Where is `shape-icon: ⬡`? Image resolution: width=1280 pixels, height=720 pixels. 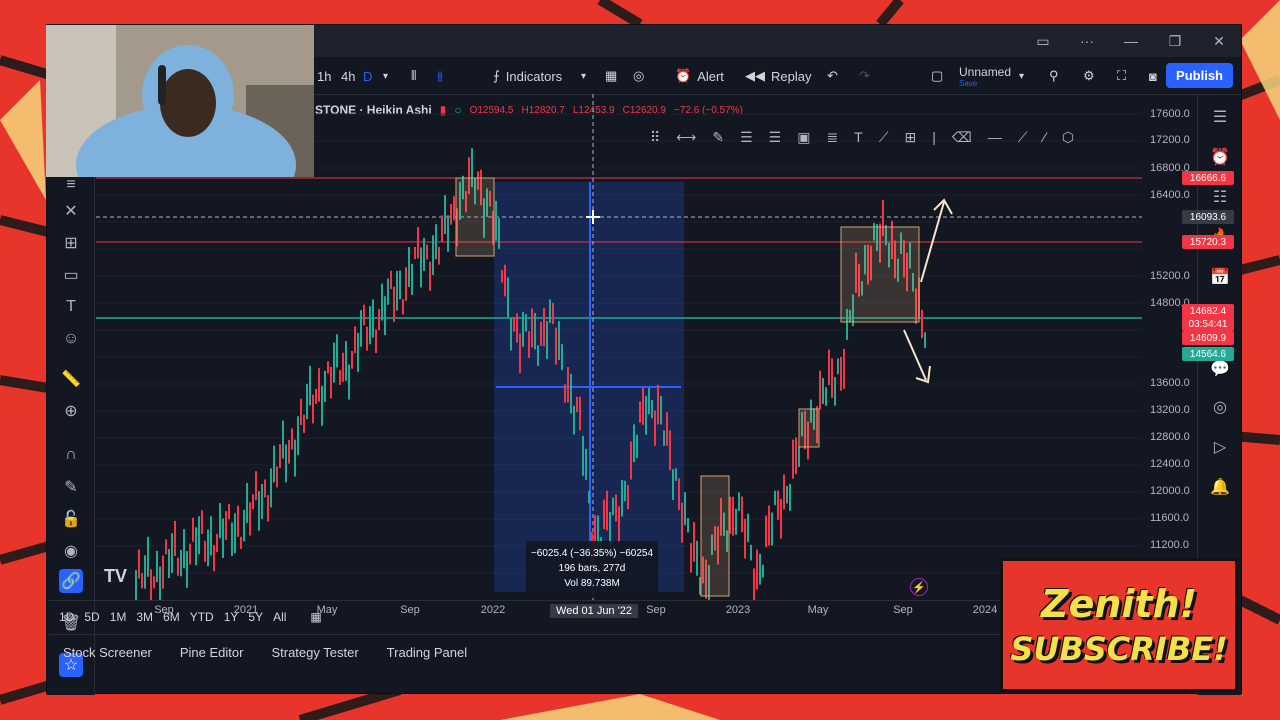 shape-icon: ⬡ is located at coordinates (1068, 137).